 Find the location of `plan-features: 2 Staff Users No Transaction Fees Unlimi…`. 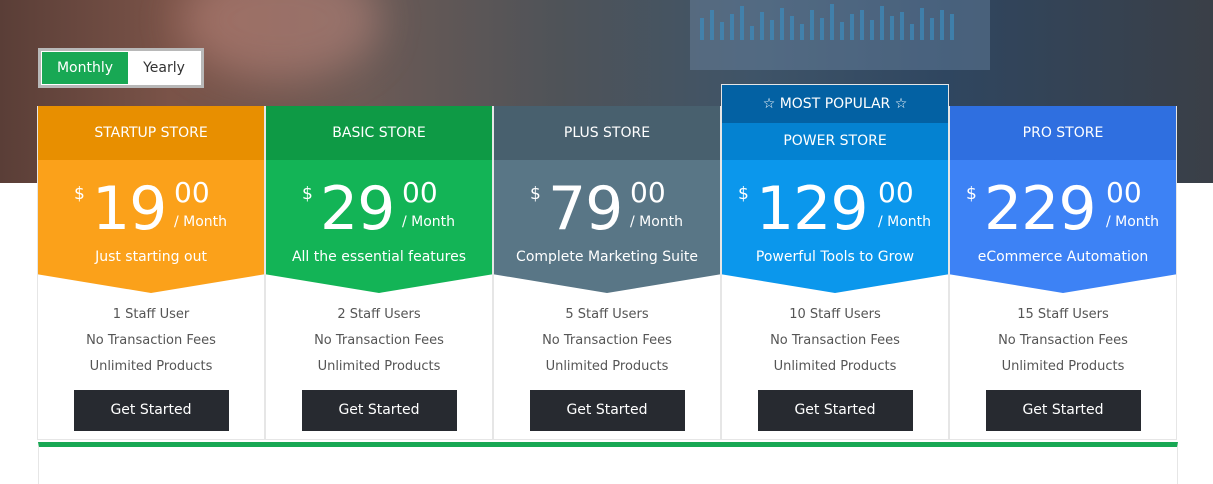

plan-features: 2 Staff Users No Transaction Fees Unlimi… is located at coordinates (379, 336).